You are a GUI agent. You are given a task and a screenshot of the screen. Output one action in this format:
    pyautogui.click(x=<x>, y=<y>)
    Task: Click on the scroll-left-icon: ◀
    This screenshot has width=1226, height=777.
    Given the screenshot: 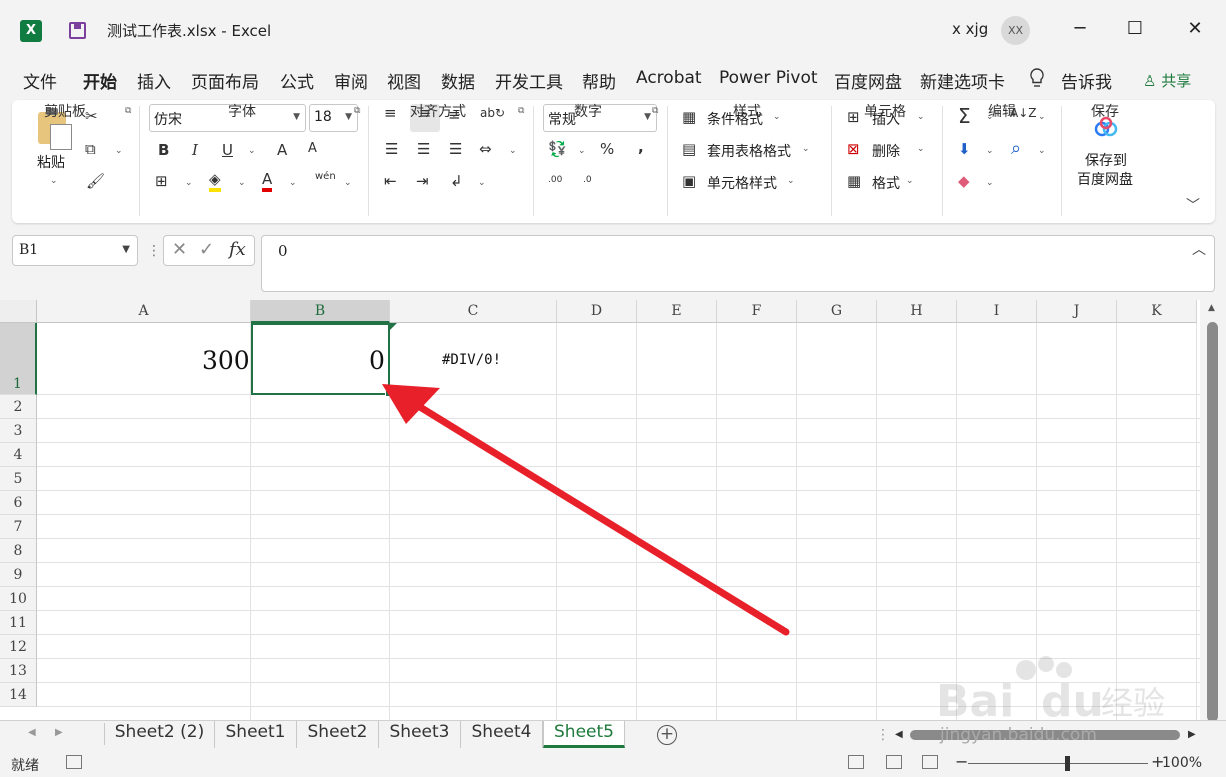 What is the action you would take?
    pyautogui.click(x=899, y=734)
    